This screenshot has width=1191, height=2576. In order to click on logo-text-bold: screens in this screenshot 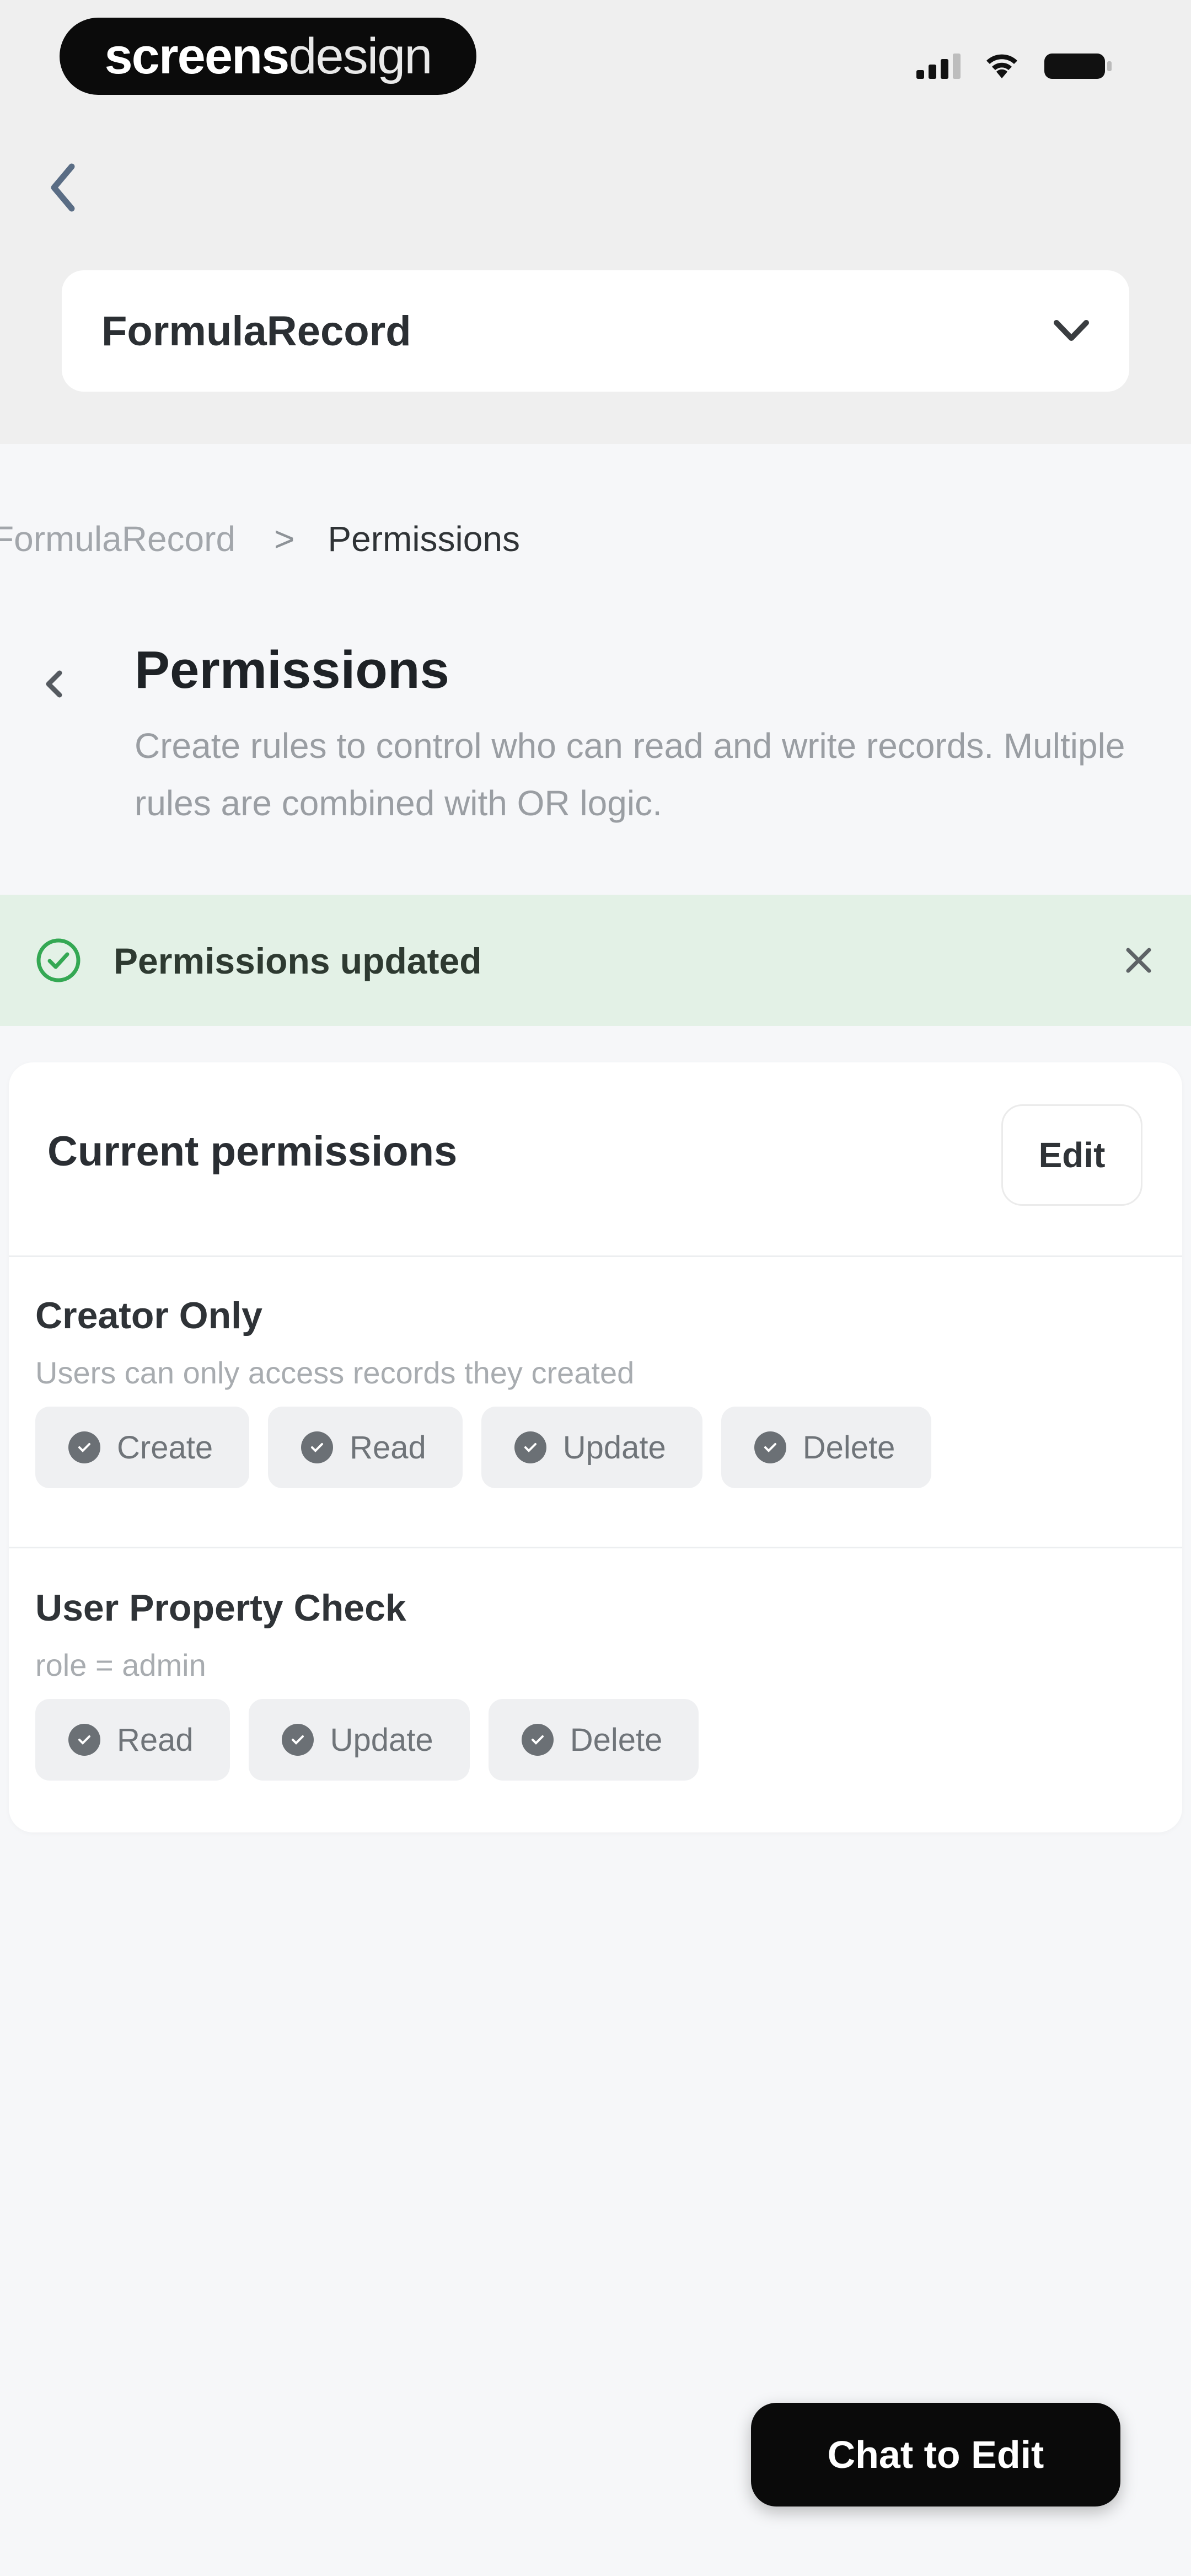, I will do `click(197, 56)`.